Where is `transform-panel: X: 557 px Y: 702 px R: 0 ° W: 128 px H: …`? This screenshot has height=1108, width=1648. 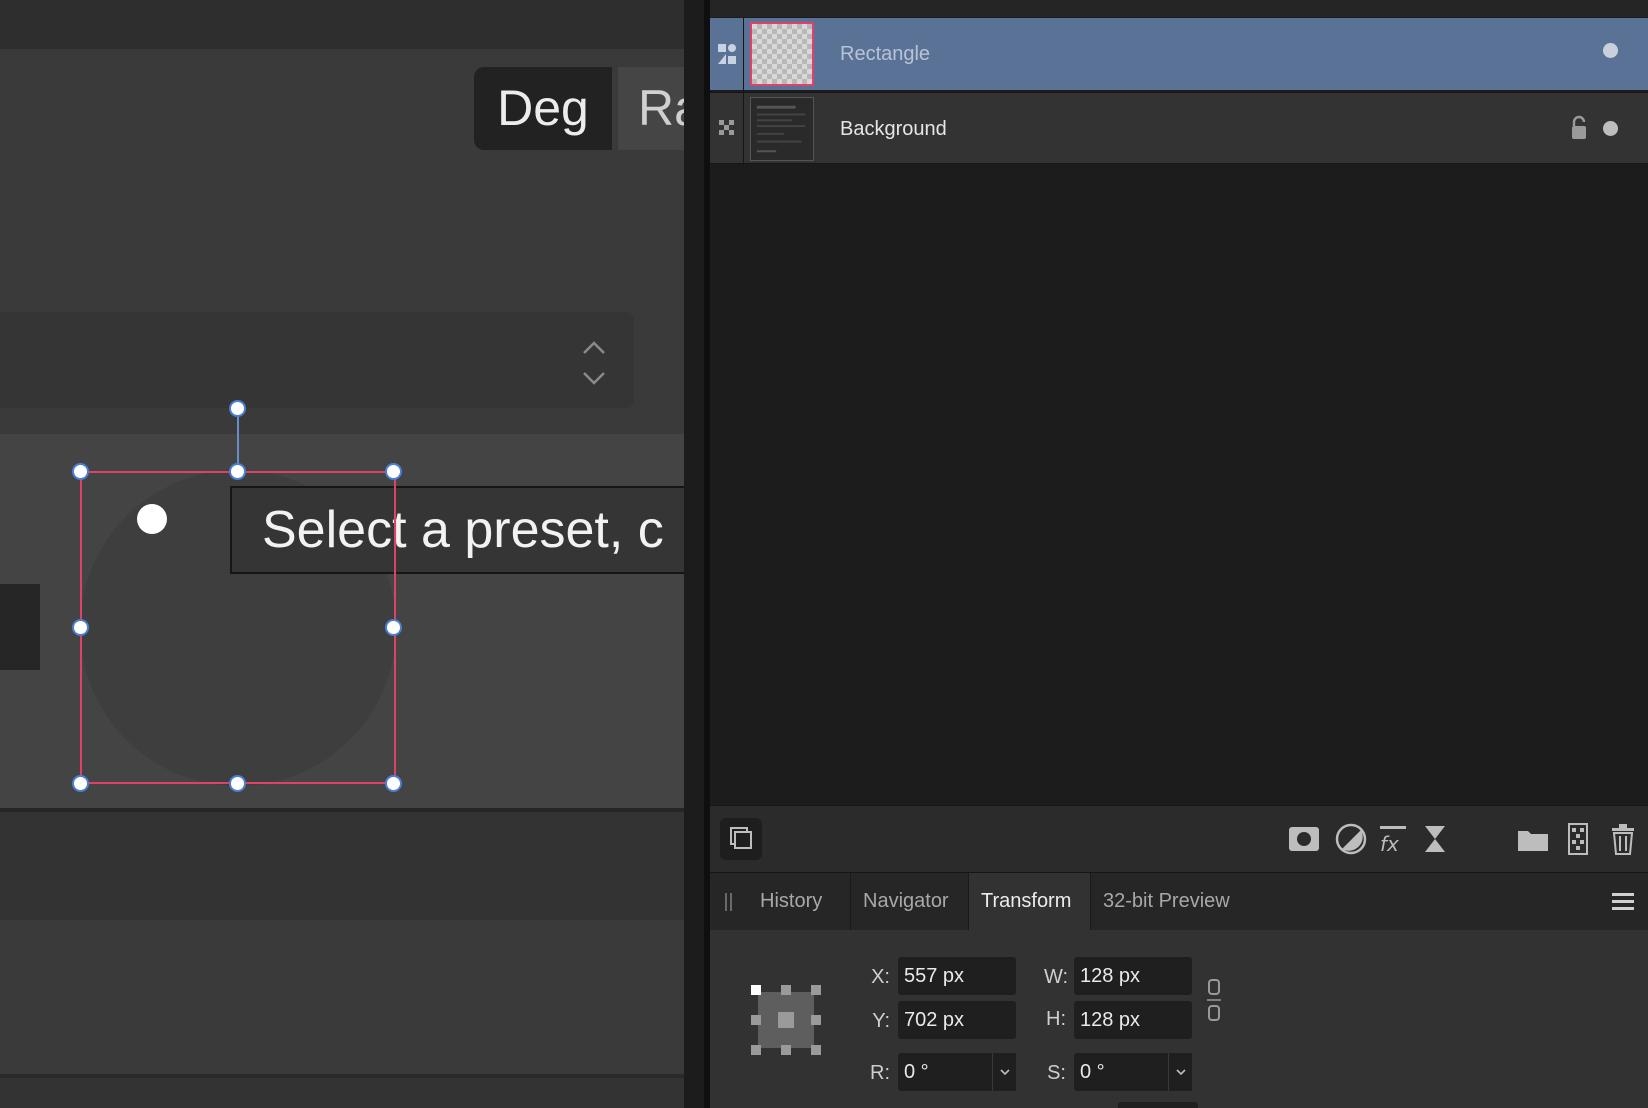 transform-panel: X: 557 px Y: 702 px R: 0 ° W: 128 px H: … is located at coordinates (1179, 1019).